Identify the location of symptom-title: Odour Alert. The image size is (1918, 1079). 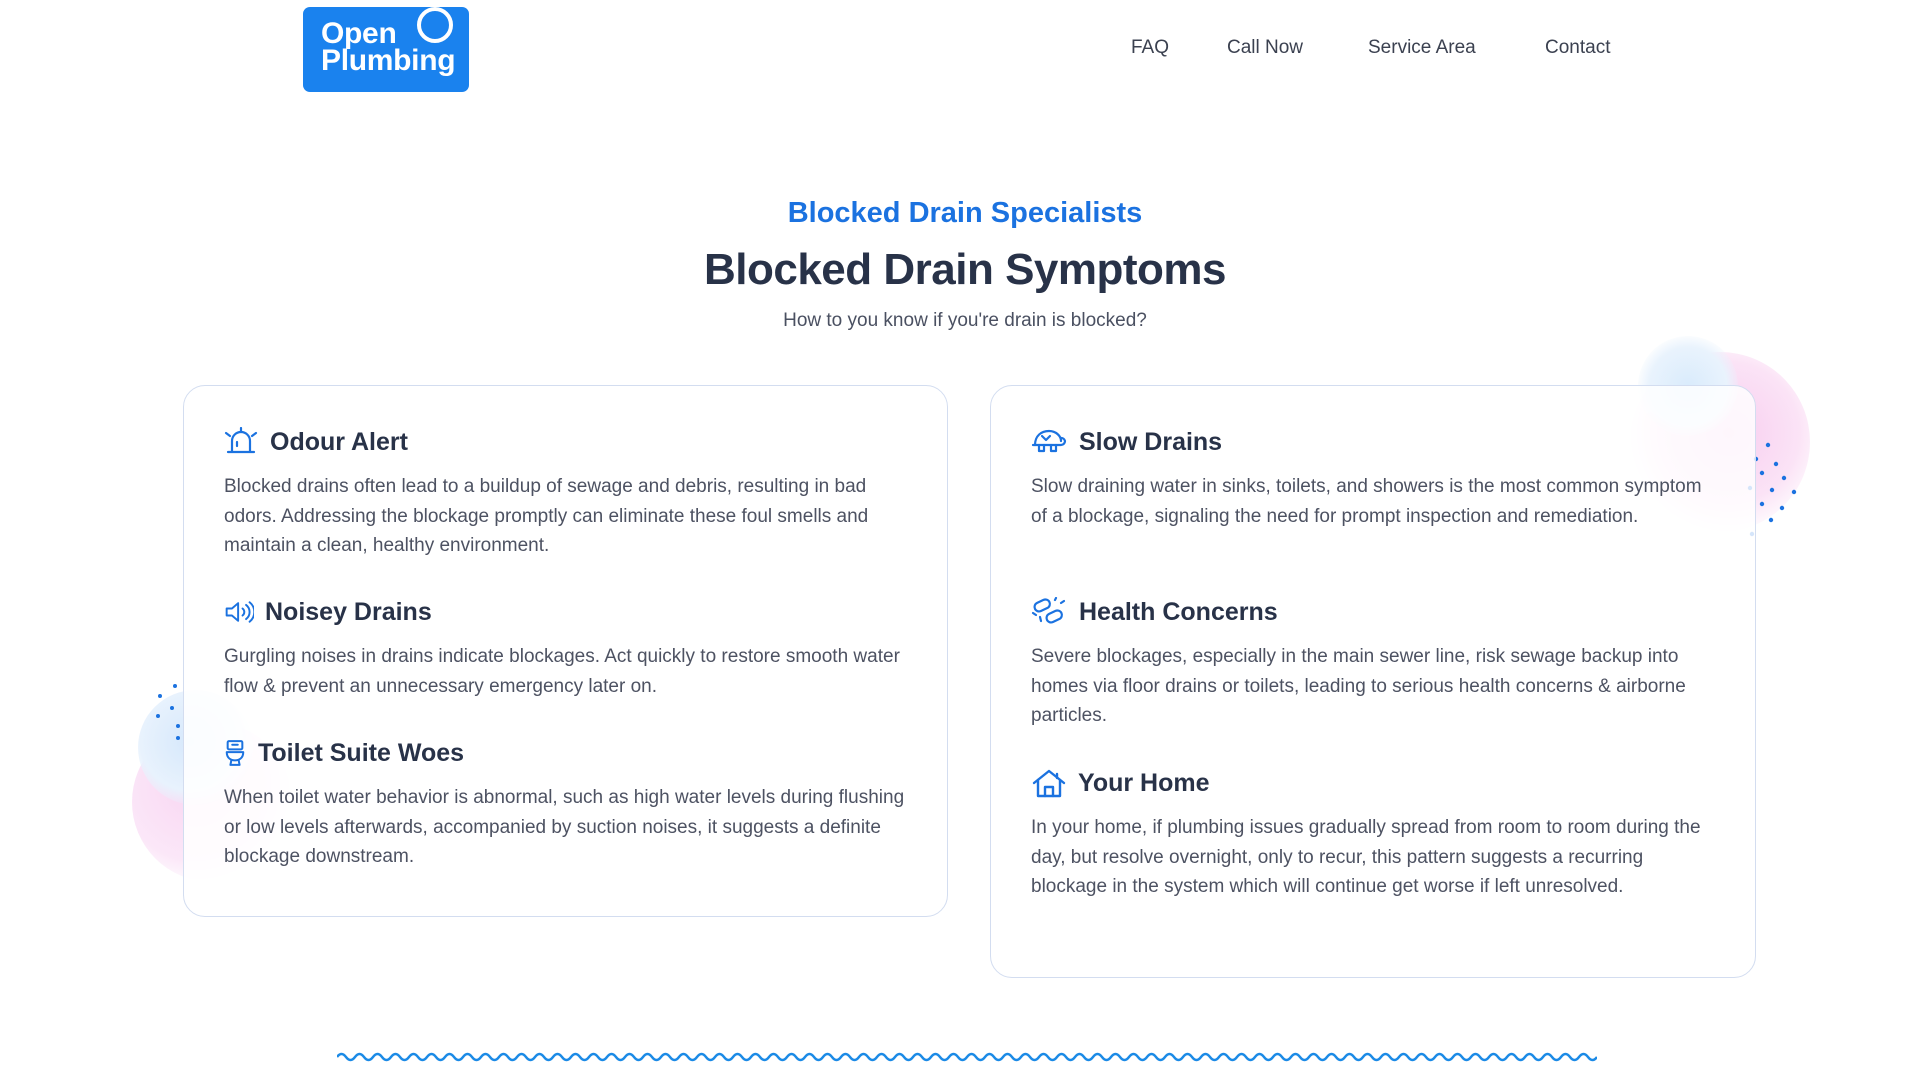
(339, 441).